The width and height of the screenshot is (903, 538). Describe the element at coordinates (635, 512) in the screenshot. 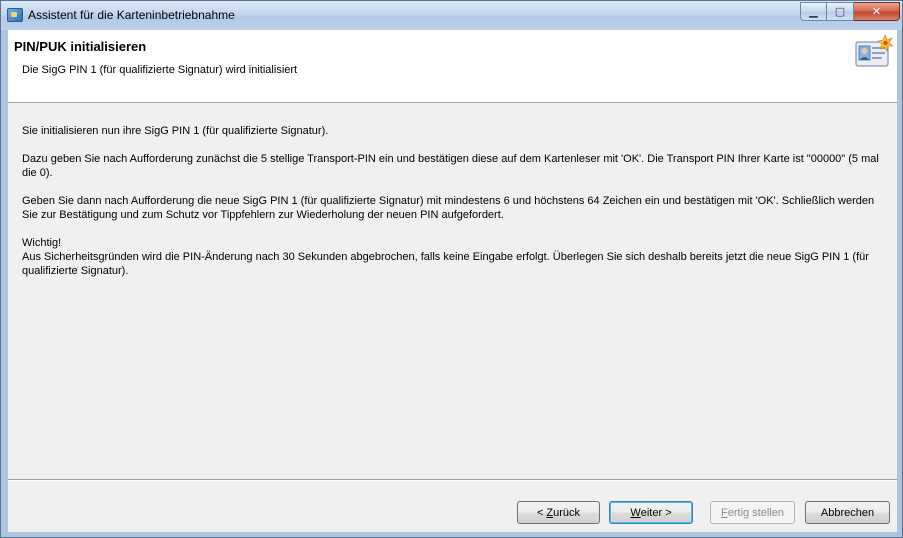

I see `next-button-mnemonic: W` at that location.